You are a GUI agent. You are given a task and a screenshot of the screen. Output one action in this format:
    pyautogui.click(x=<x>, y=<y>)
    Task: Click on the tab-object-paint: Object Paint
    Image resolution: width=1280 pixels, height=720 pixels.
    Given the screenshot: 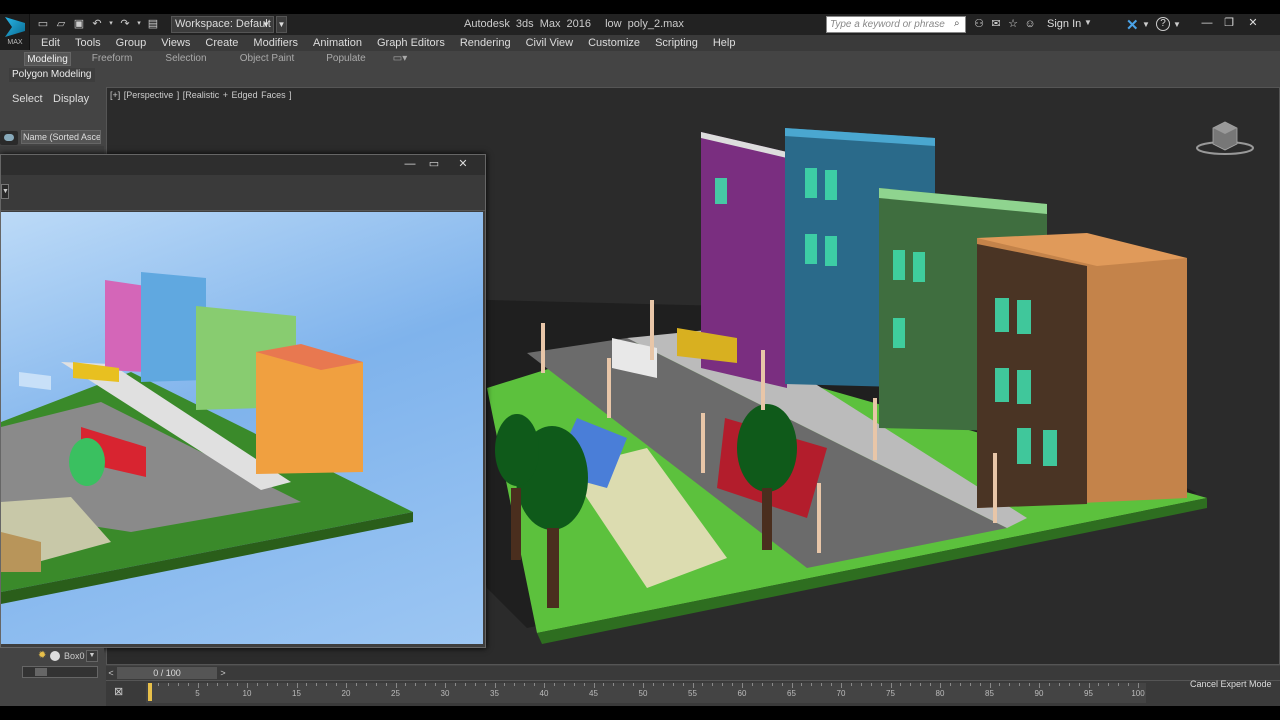 What is the action you would take?
    pyautogui.click(x=267, y=59)
    